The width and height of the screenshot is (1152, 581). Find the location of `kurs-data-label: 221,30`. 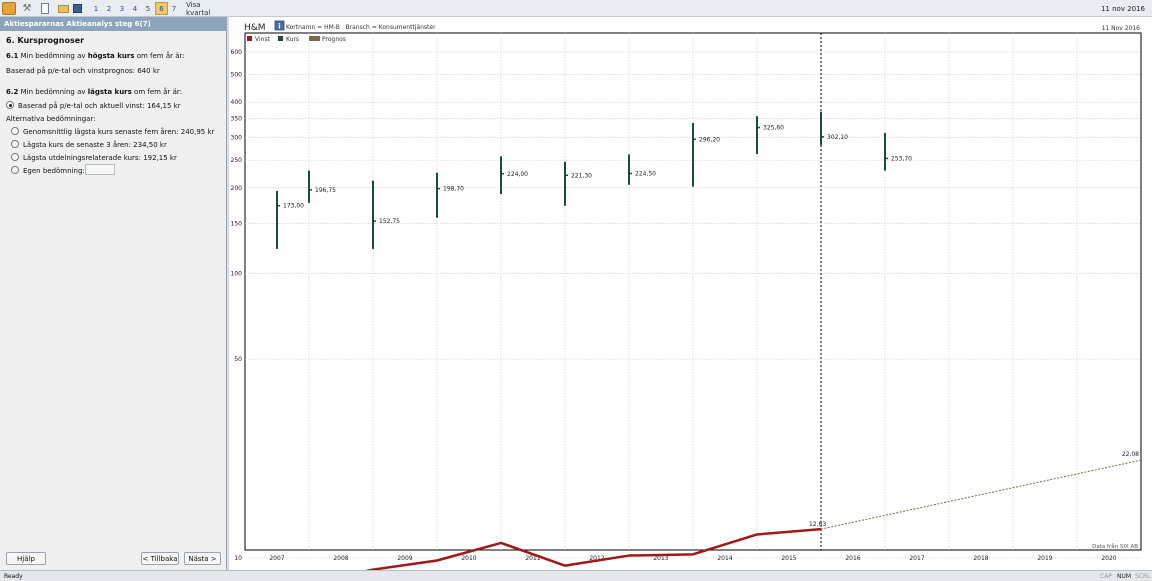

kurs-data-label: 221,30 is located at coordinates (581, 175).